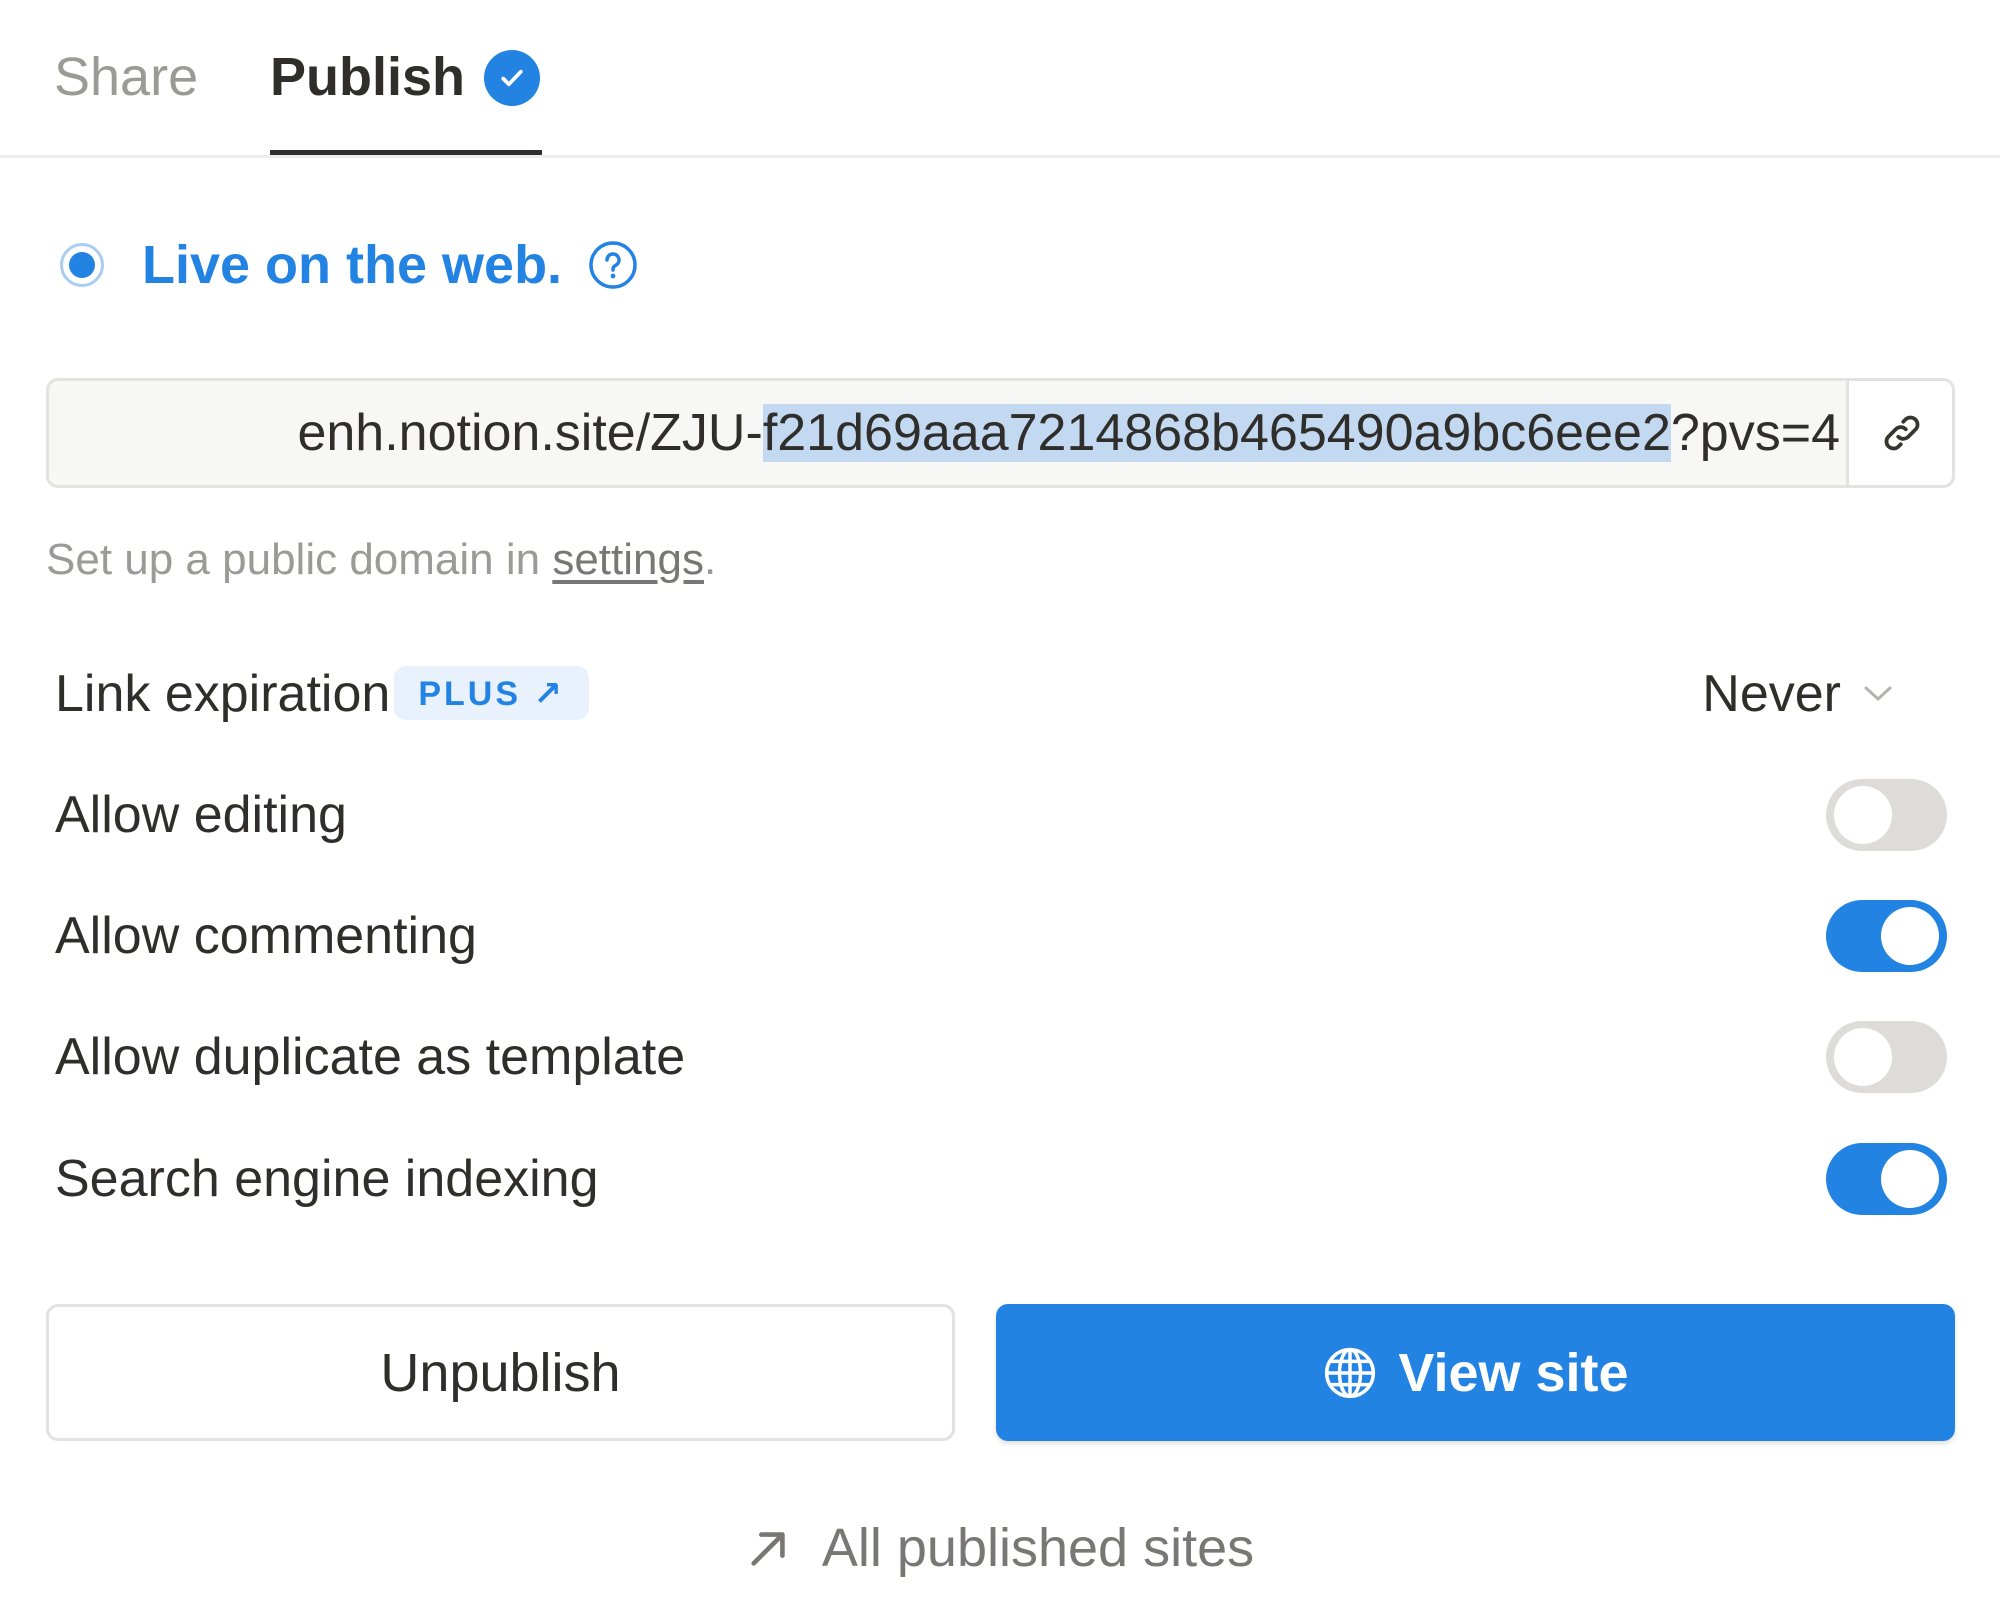 The width and height of the screenshot is (2000, 1611). I want to click on unpublish-button: Unpublish, so click(500, 1372).